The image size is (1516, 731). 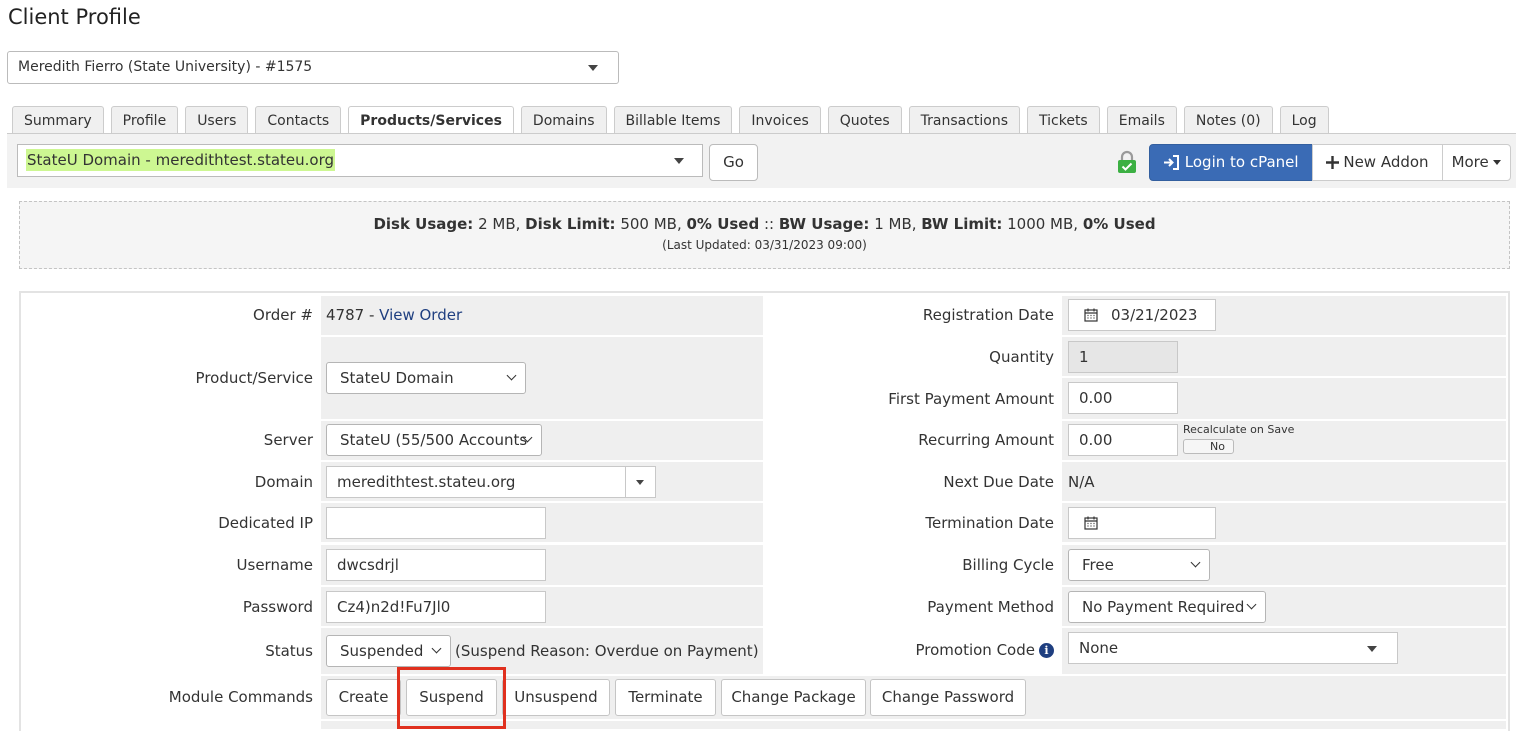 I want to click on recalculate-toggle: No, so click(x=1208, y=446).